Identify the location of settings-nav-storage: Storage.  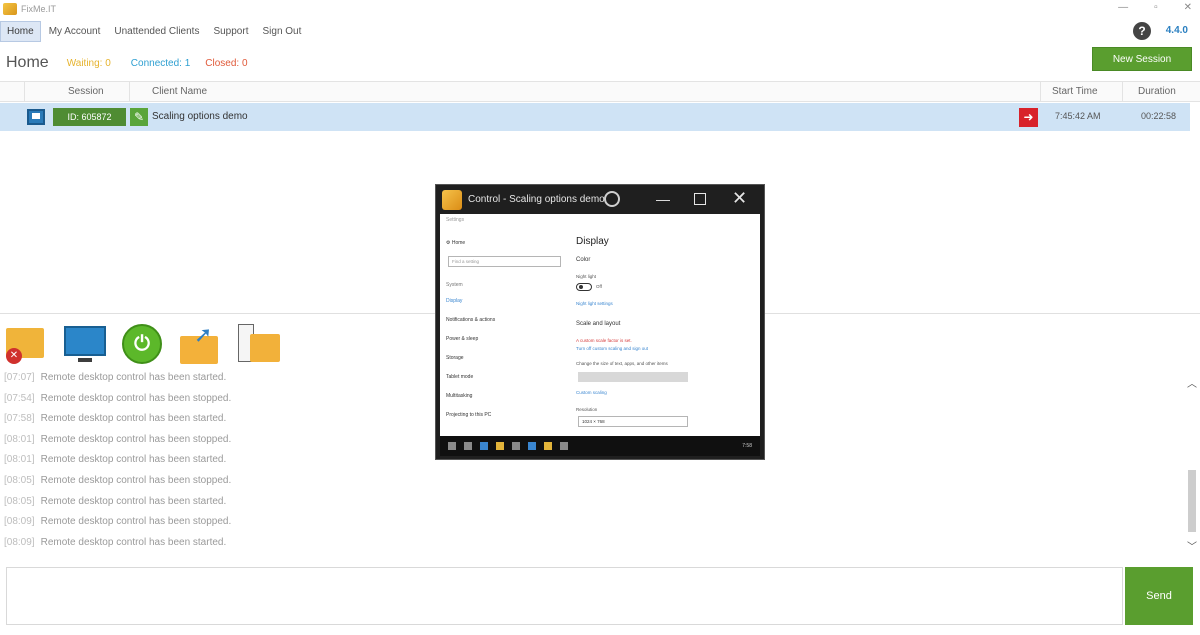
(506, 358).